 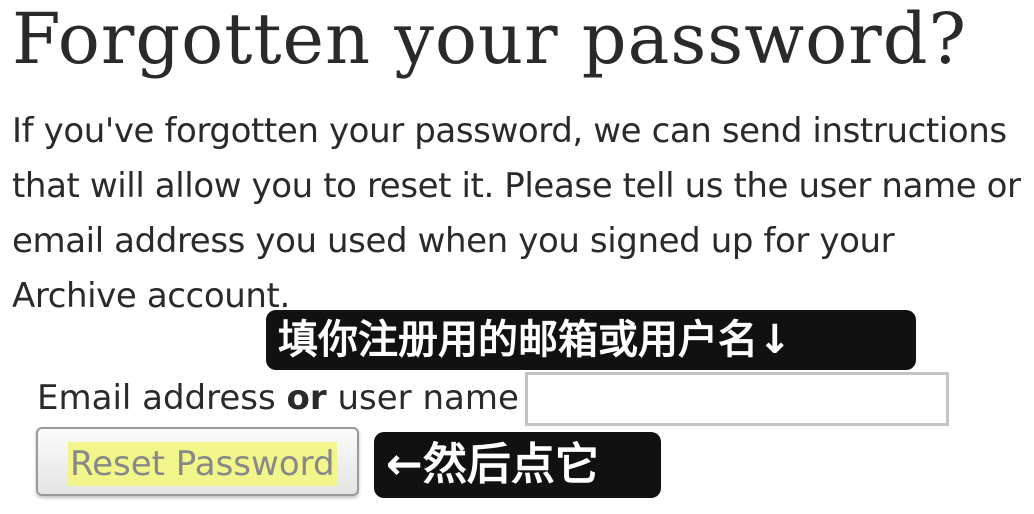 I want to click on email-or-username-input, so click(x=737, y=399).